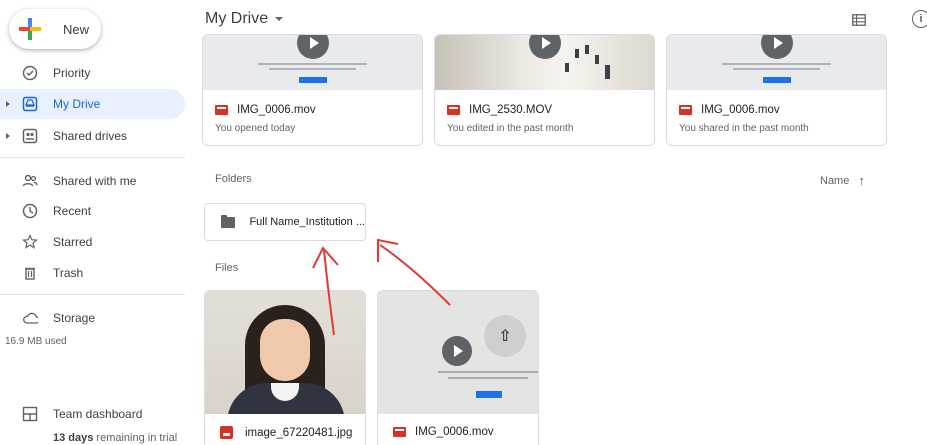  Describe the element at coordinates (285, 352) in the screenshot. I see `image-thumbnail` at that location.